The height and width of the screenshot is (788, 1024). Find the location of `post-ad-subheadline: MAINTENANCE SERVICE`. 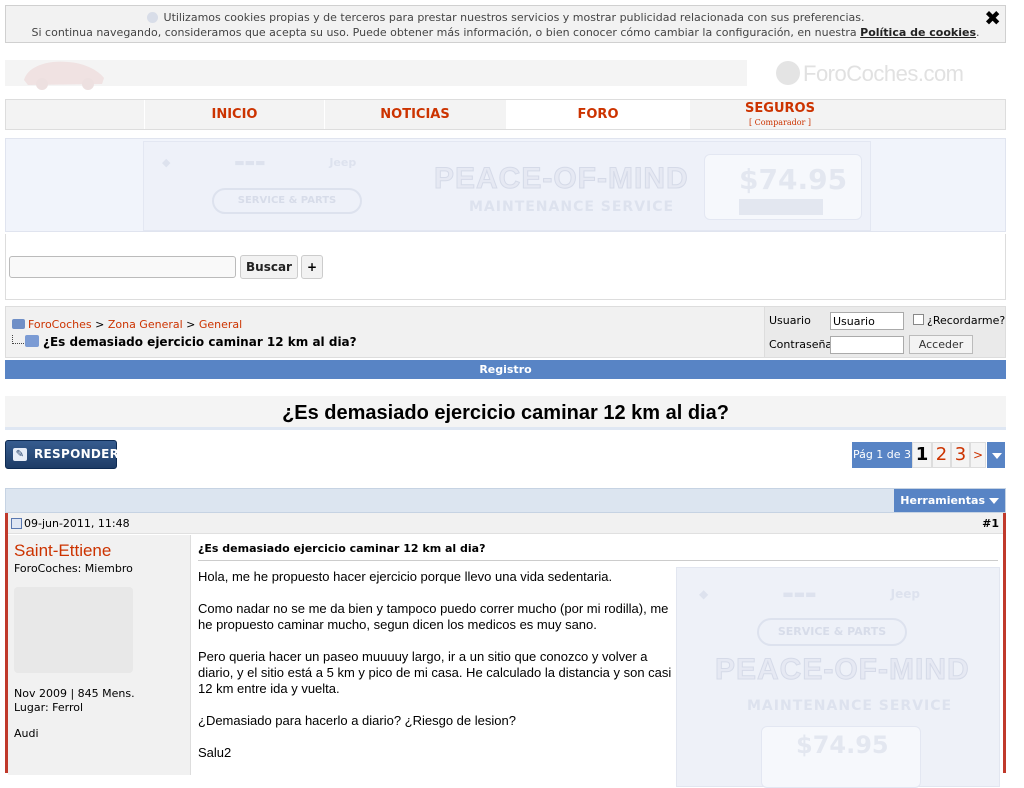

post-ad-subheadline: MAINTENANCE SERVICE is located at coordinates (850, 706).